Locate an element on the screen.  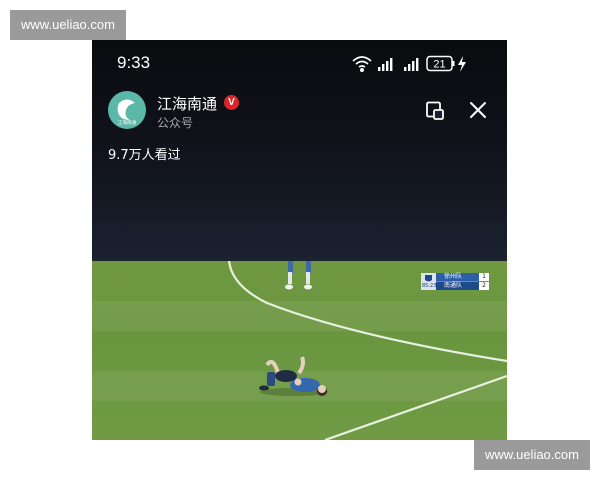
scoreboard: 85:23 徐州队 1 南通队 2 is located at coordinates (455, 281).